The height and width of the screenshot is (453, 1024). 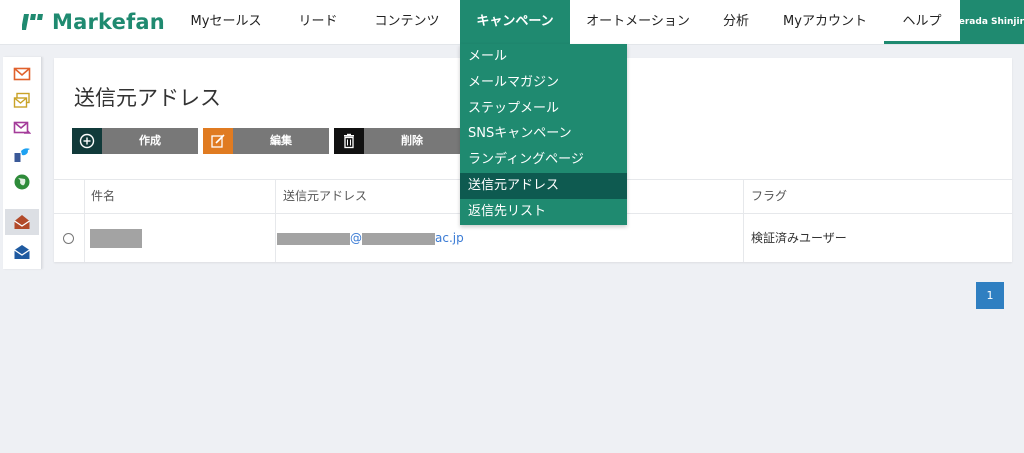 I want to click on pagination-page-1: 1, so click(x=990, y=295).